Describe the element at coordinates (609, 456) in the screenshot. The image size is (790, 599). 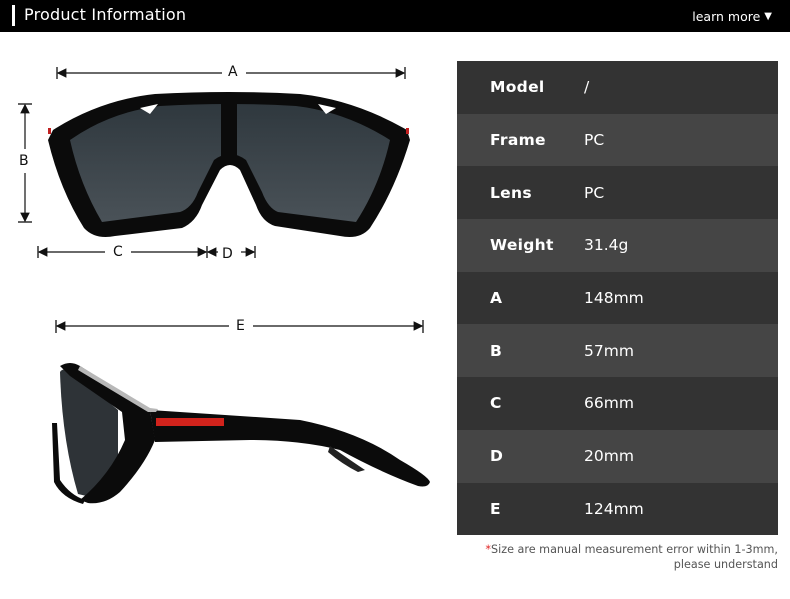
I see `spec-value: 20mm` at that location.